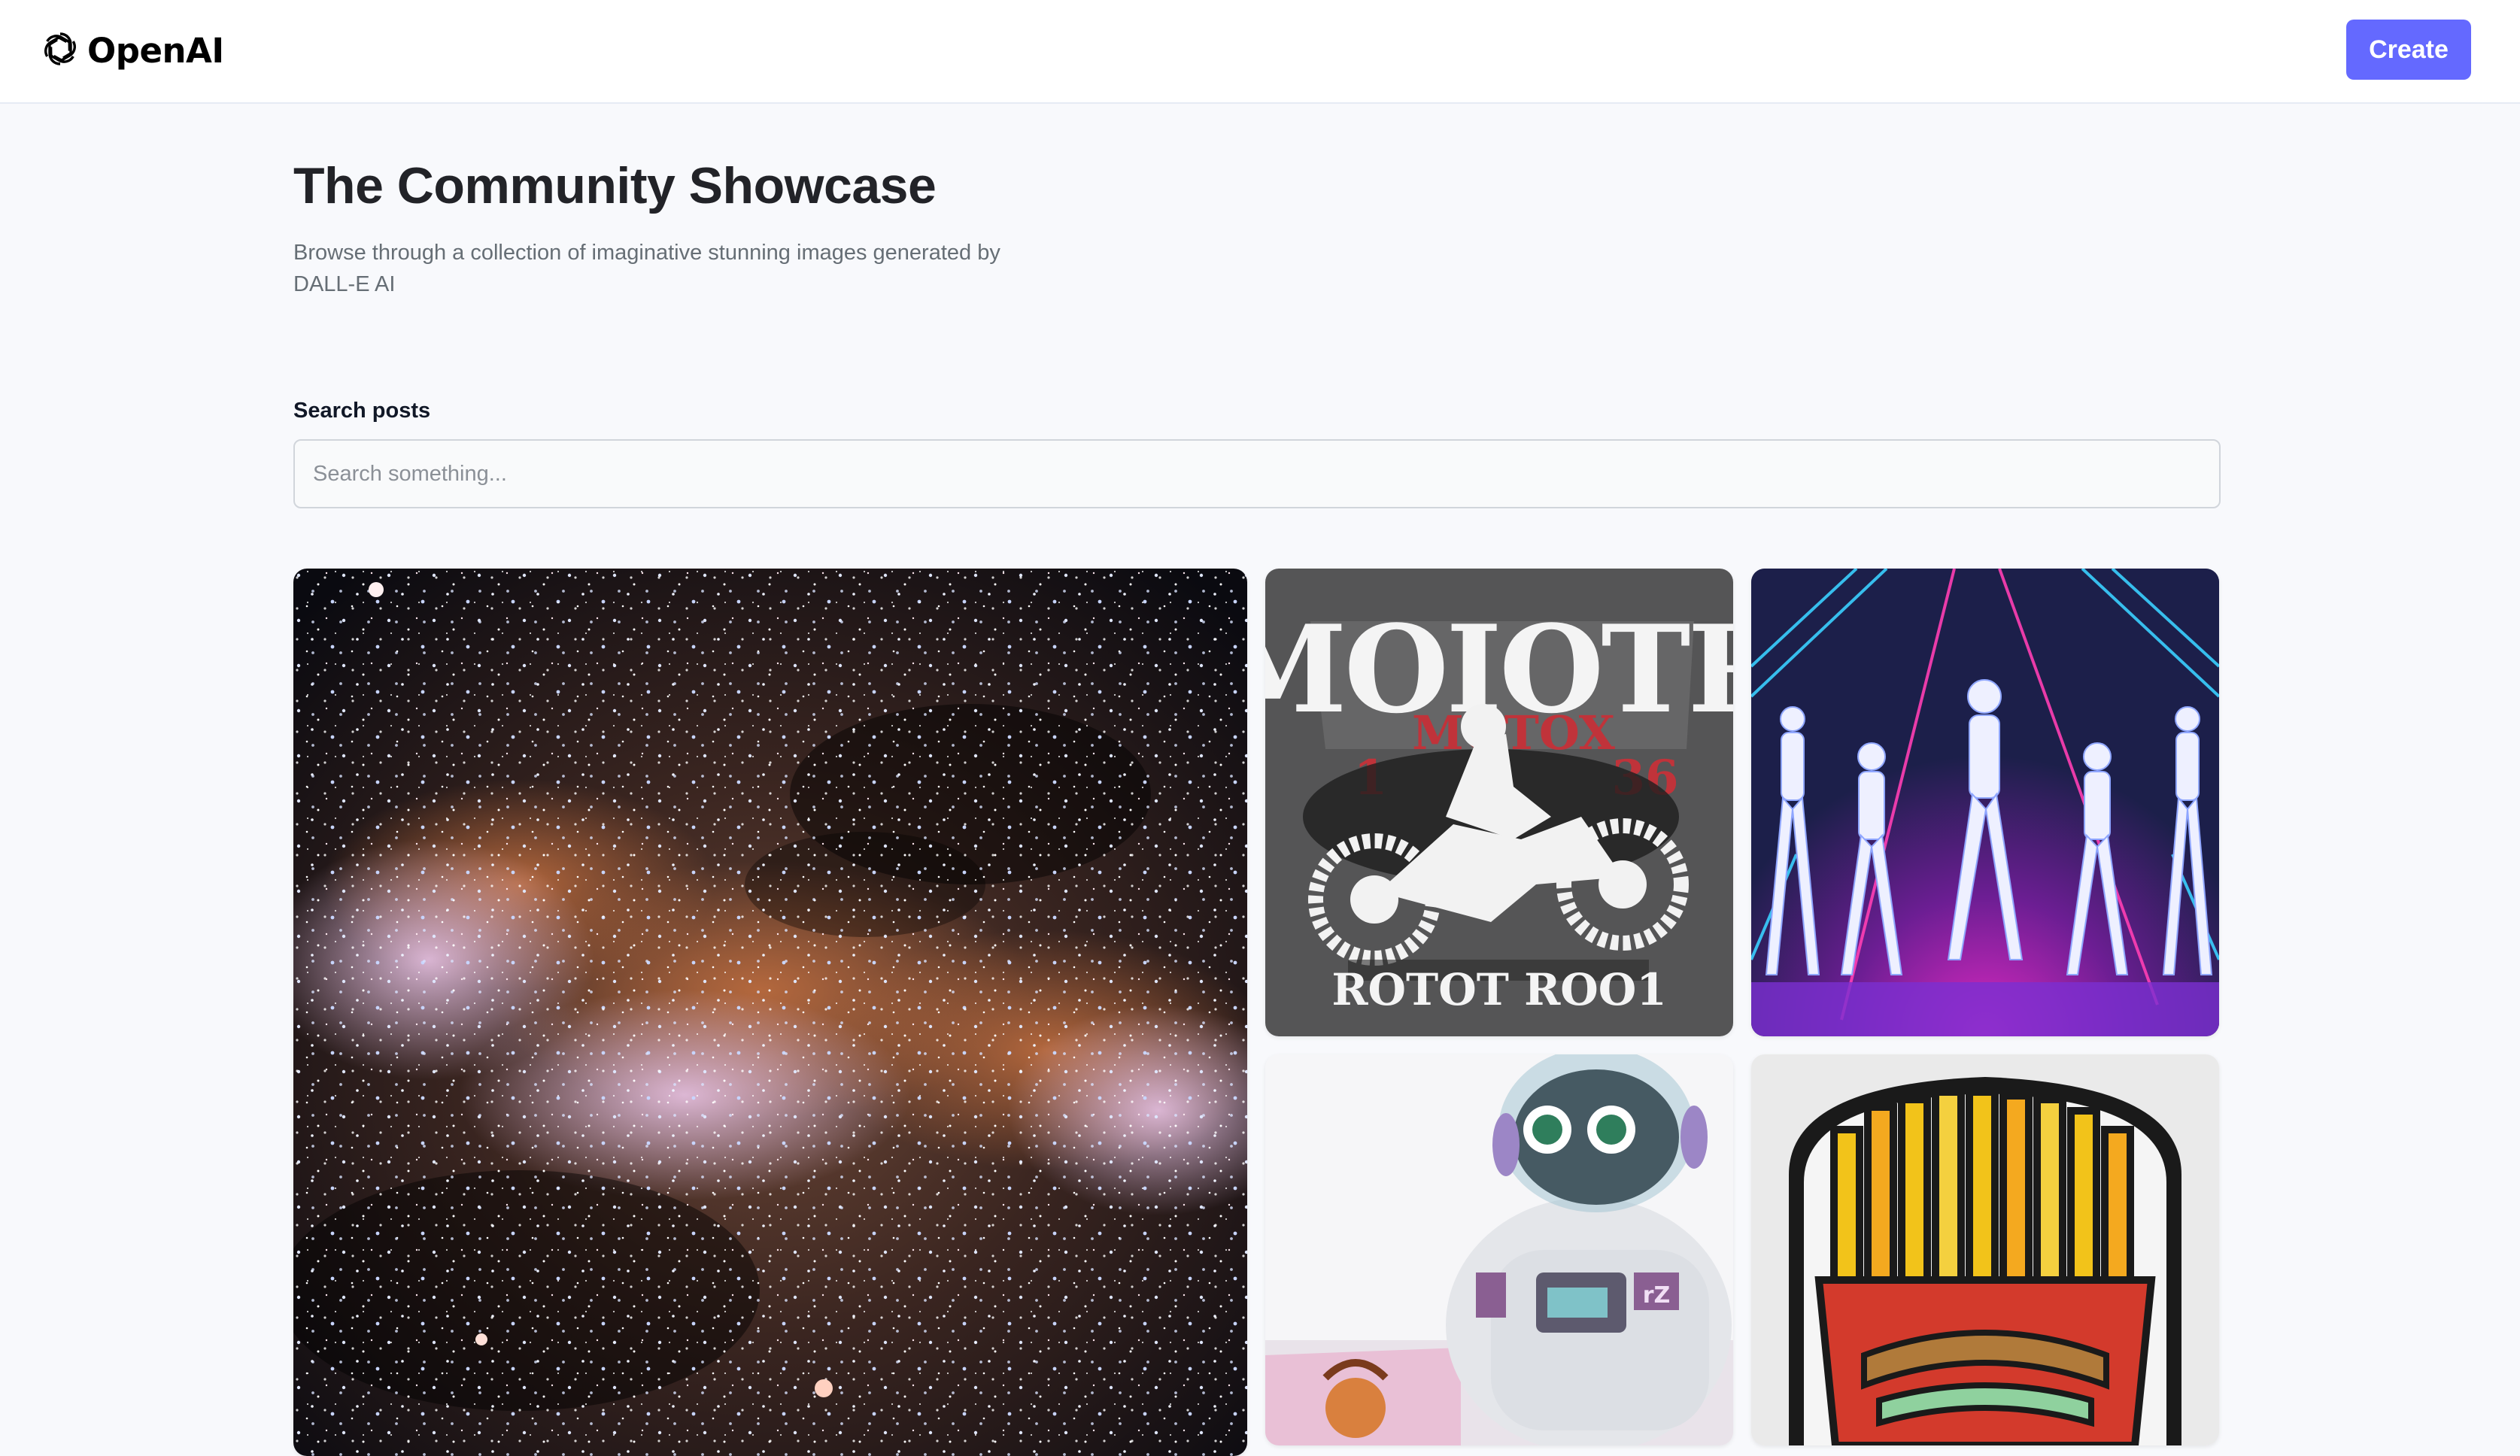 Image resolution: width=2520 pixels, height=1456 pixels. Describe the element at coordinates (362, 411) in the screenshot. I see `search-label: Search posts` at that location.